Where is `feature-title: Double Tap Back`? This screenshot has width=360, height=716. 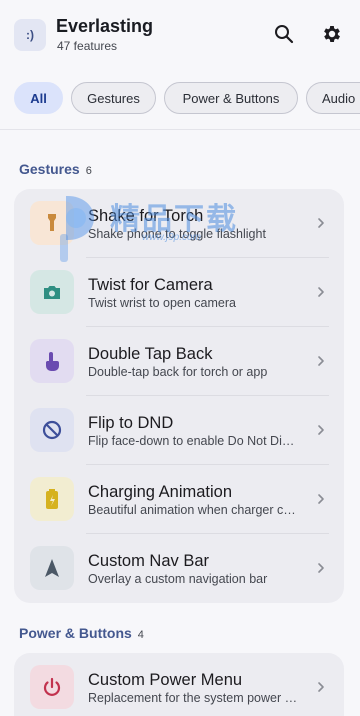
feature-title: Double Tap Back is located at coordinates (150, 354).